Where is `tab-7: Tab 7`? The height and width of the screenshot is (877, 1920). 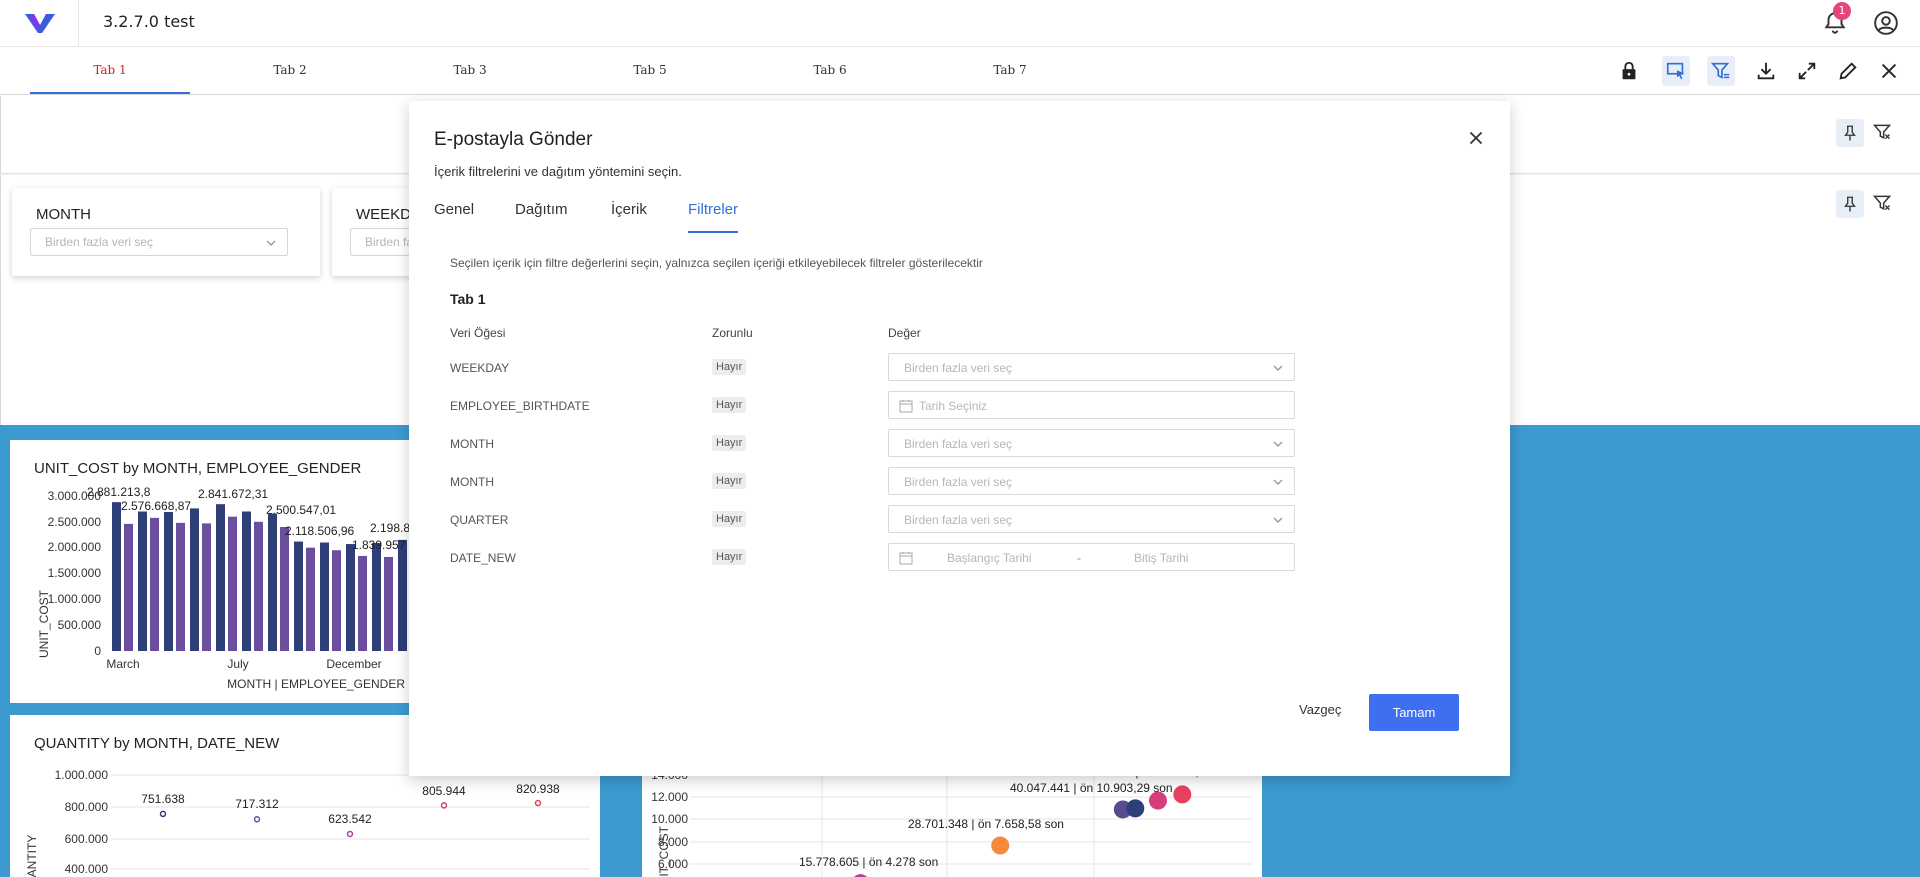 tab-7: Tab 7 is located at coordinates (1010, 71).